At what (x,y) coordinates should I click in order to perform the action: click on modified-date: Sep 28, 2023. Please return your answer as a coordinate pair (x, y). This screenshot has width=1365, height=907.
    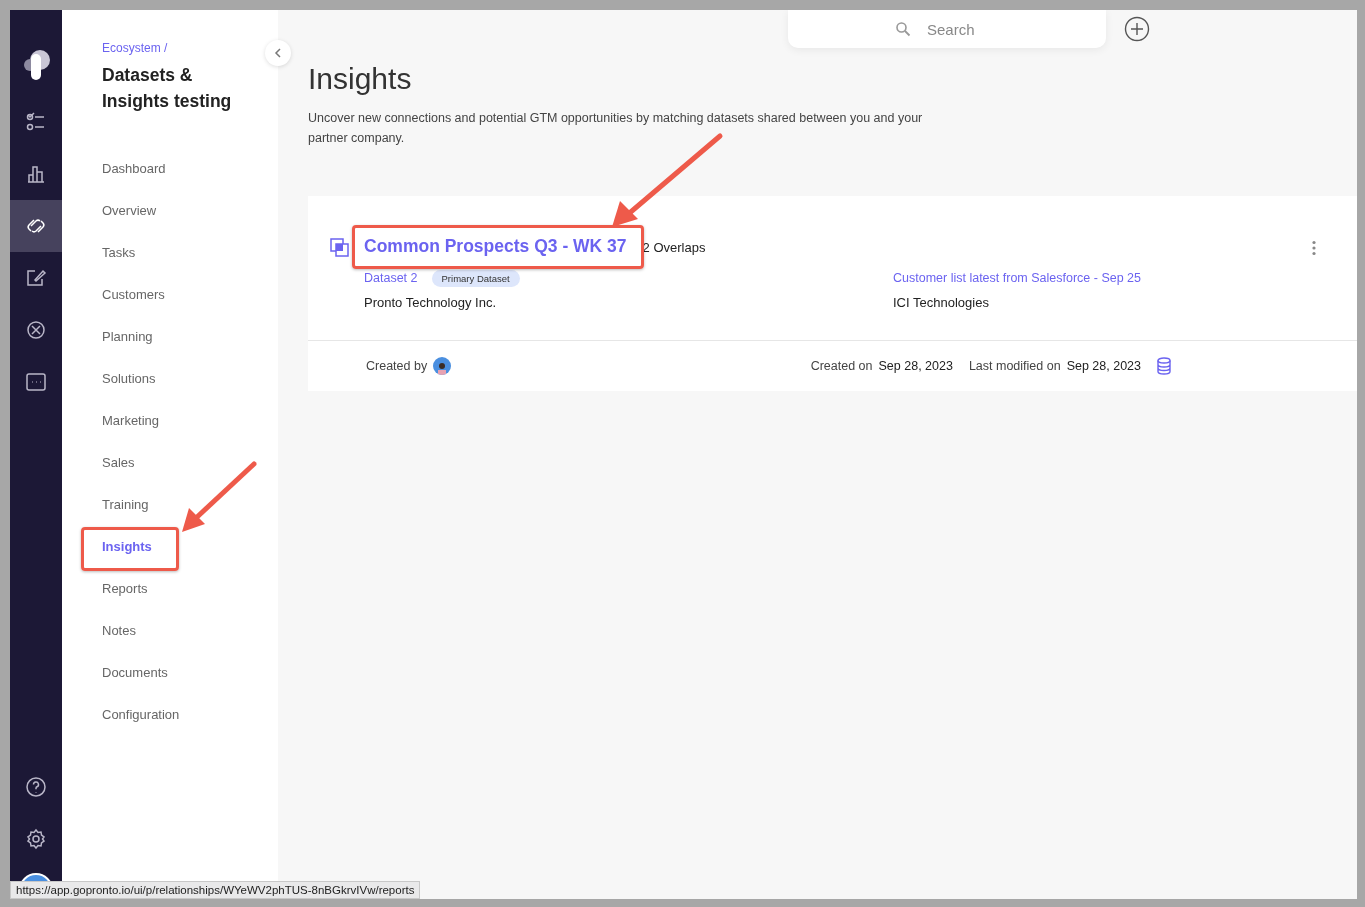
    Looking at the image, I should click on (1103, 366).